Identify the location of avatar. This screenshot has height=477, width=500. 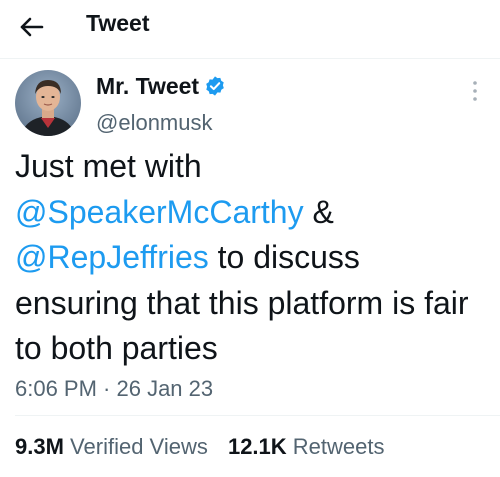
(48, 103).